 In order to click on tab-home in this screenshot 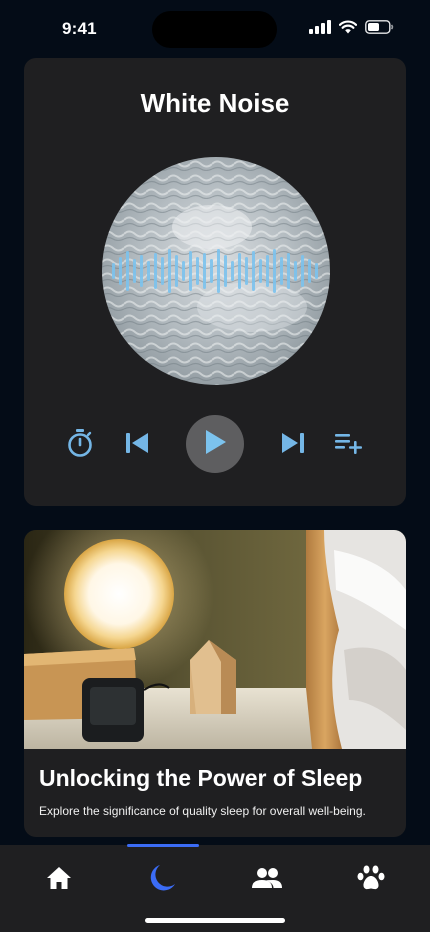, I will do `click(59, 880)`.